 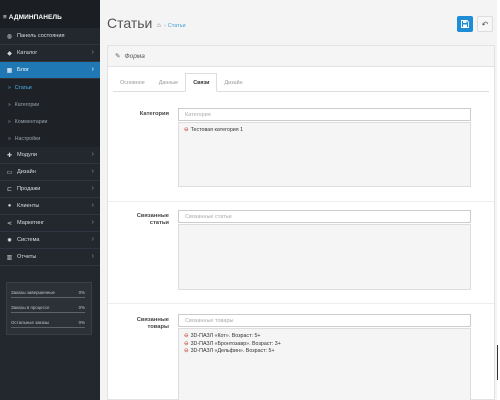 What do you see at coordinates (168, 82) in the screenshot?
I see `tab-data: Данные` at bounding box center [168, 82].